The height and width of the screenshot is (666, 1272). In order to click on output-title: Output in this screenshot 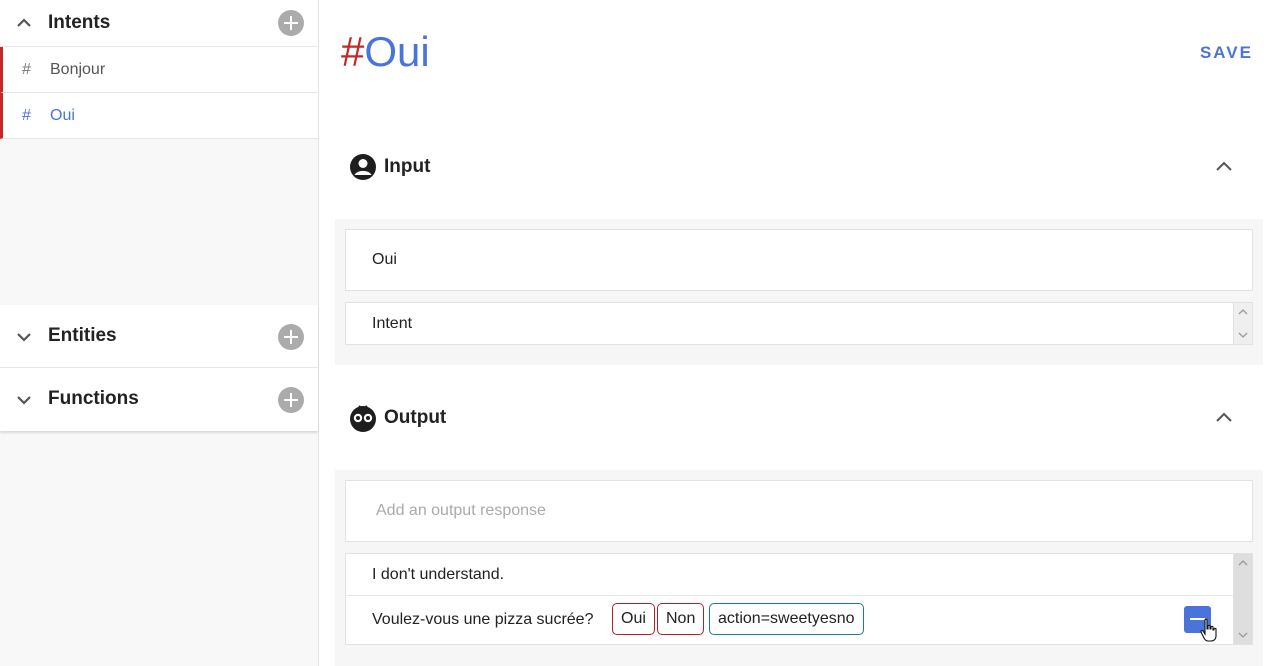, I will do `click(415, 417)`.